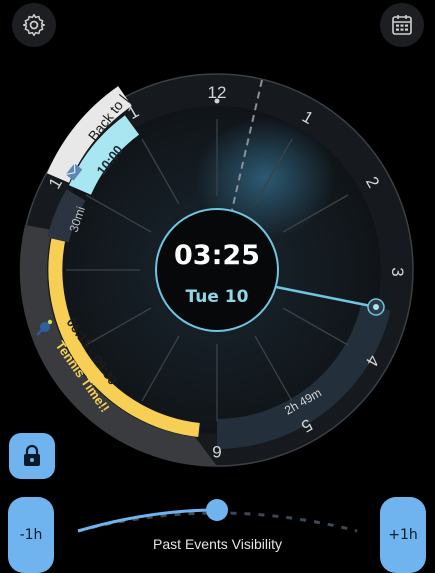 This screenshot has height=573, width=435. What do you see at coordinates (217, 297) in the screenshot?
I see `current-date: Tue 10` at bounding box center [217, 297].